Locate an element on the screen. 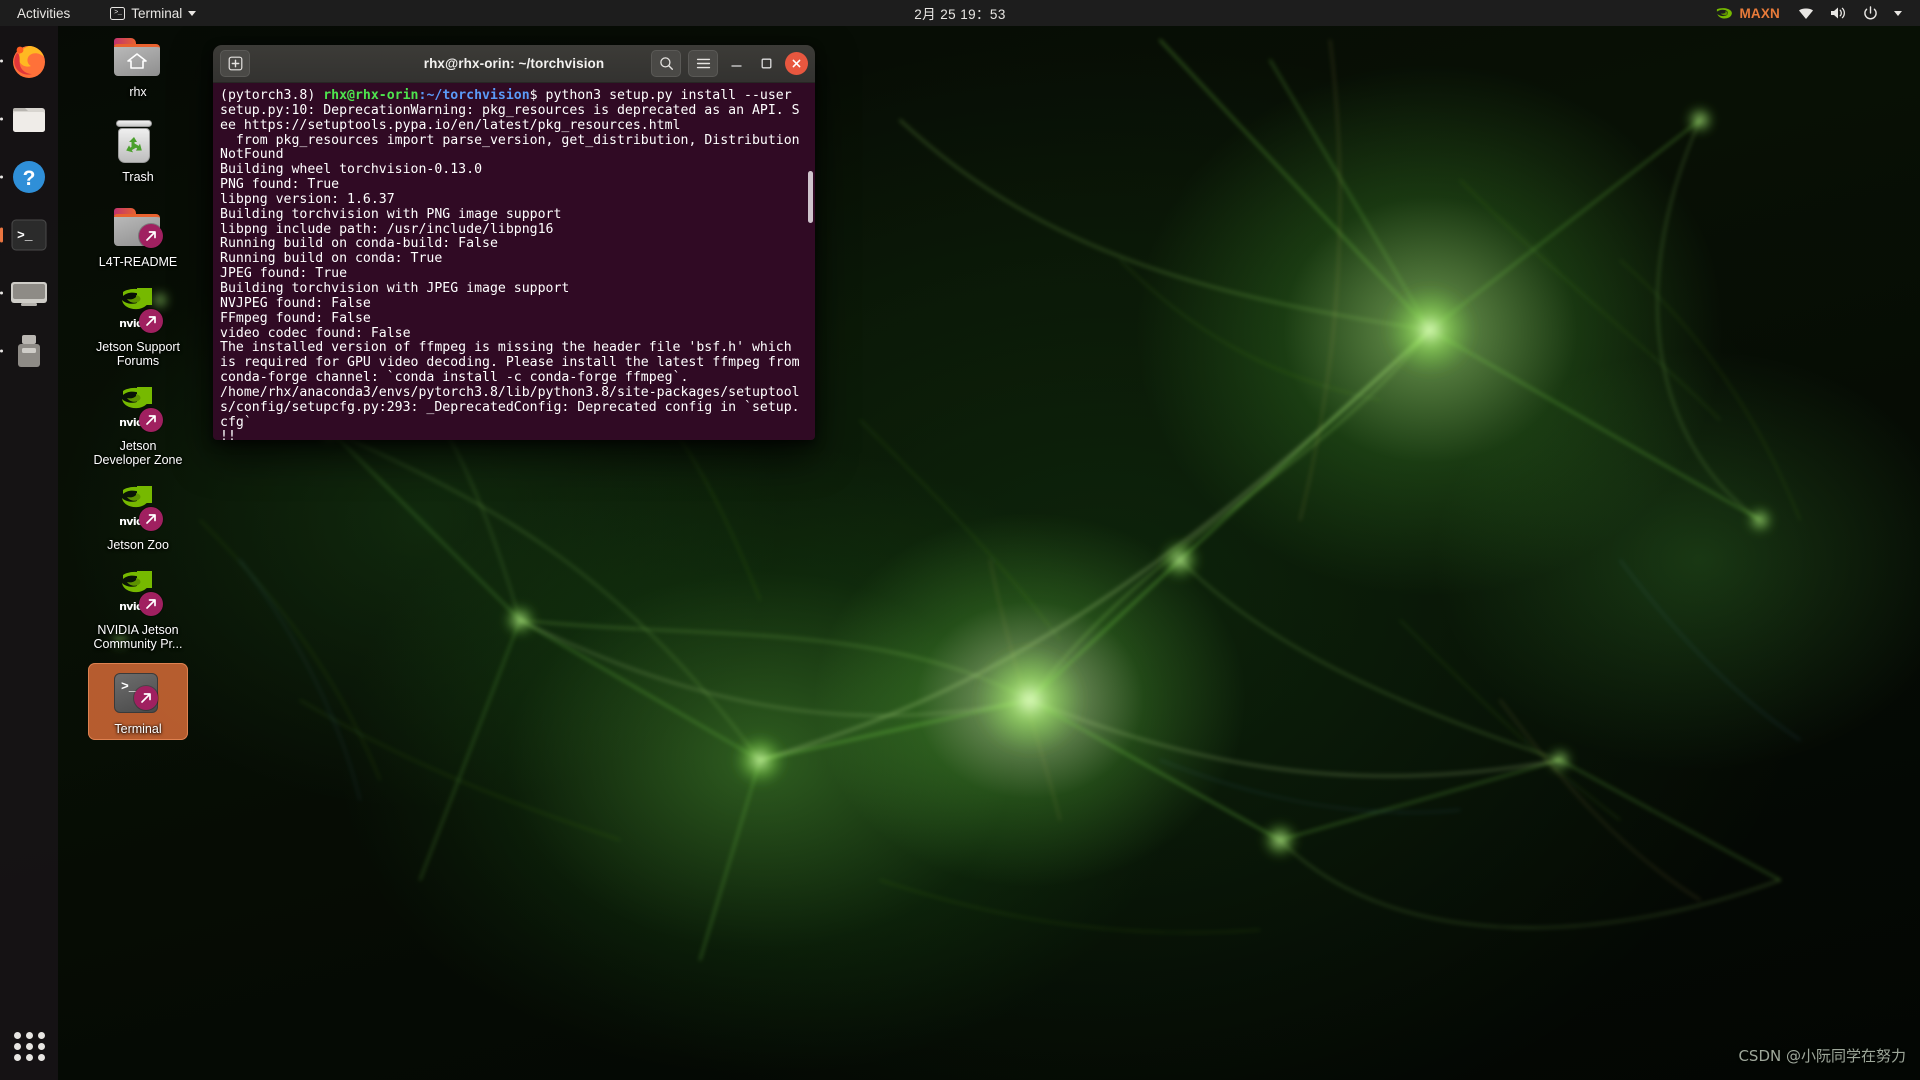  watermark: CSDN @小阮同学在努力 is located at coordinates (1822, 1056).